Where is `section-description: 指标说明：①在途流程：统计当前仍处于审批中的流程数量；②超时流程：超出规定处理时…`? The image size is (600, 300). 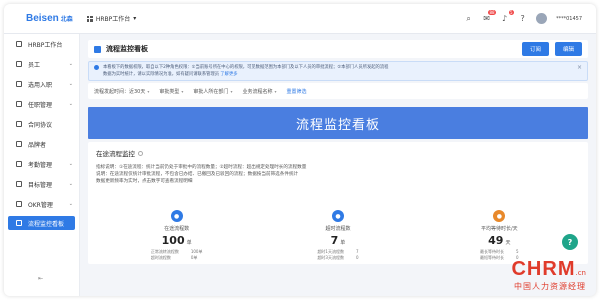 section-description: 指标说明：①在途流程：统计当前仍处于审批中的流程数量；②超时流程：超出规定处理时… is located at coordinates (338, 174).